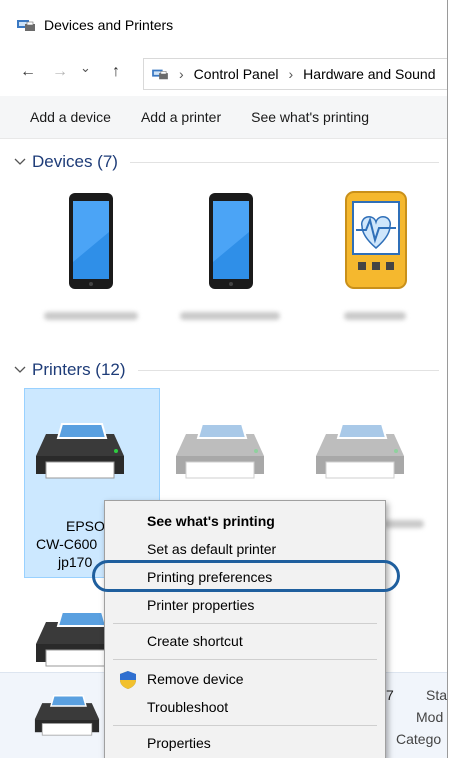  I want to click on heart-rate-monitor-icon, so click(376, 240).